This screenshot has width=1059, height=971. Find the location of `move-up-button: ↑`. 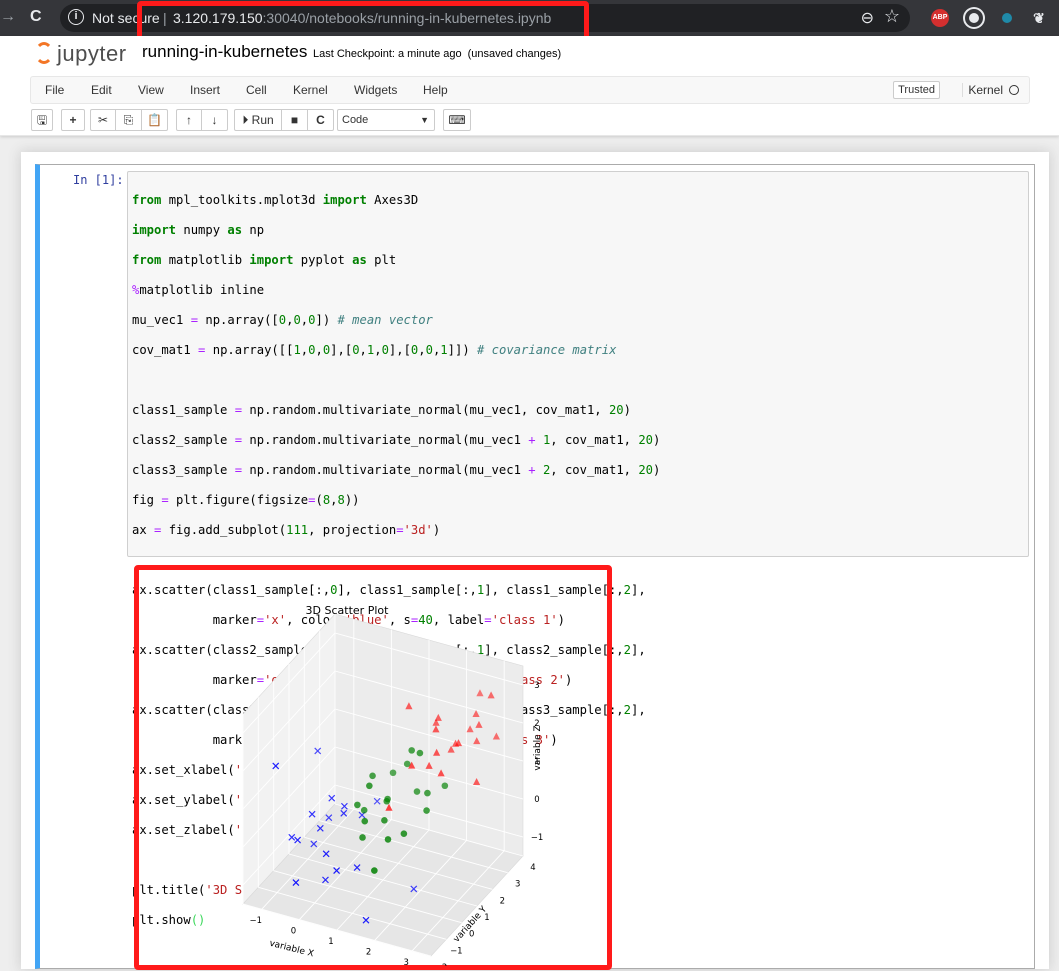

move-up-button: ↑ is located at coordinates (189, 120).